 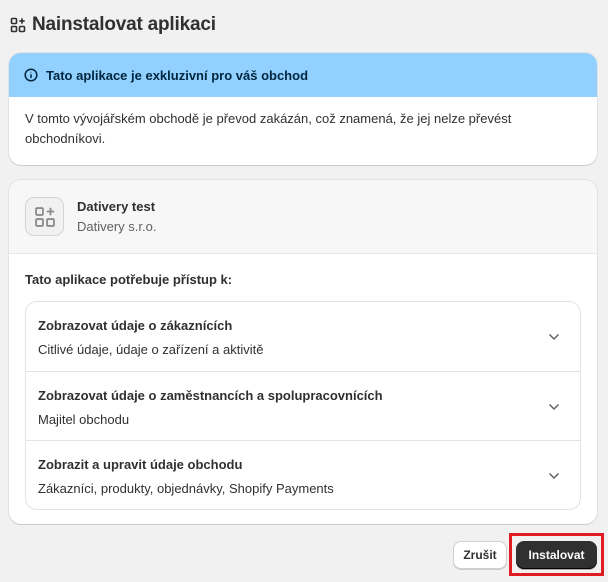 I want to click on page-header: Nainstalovat aplikaci, so click(x=113, y=25).